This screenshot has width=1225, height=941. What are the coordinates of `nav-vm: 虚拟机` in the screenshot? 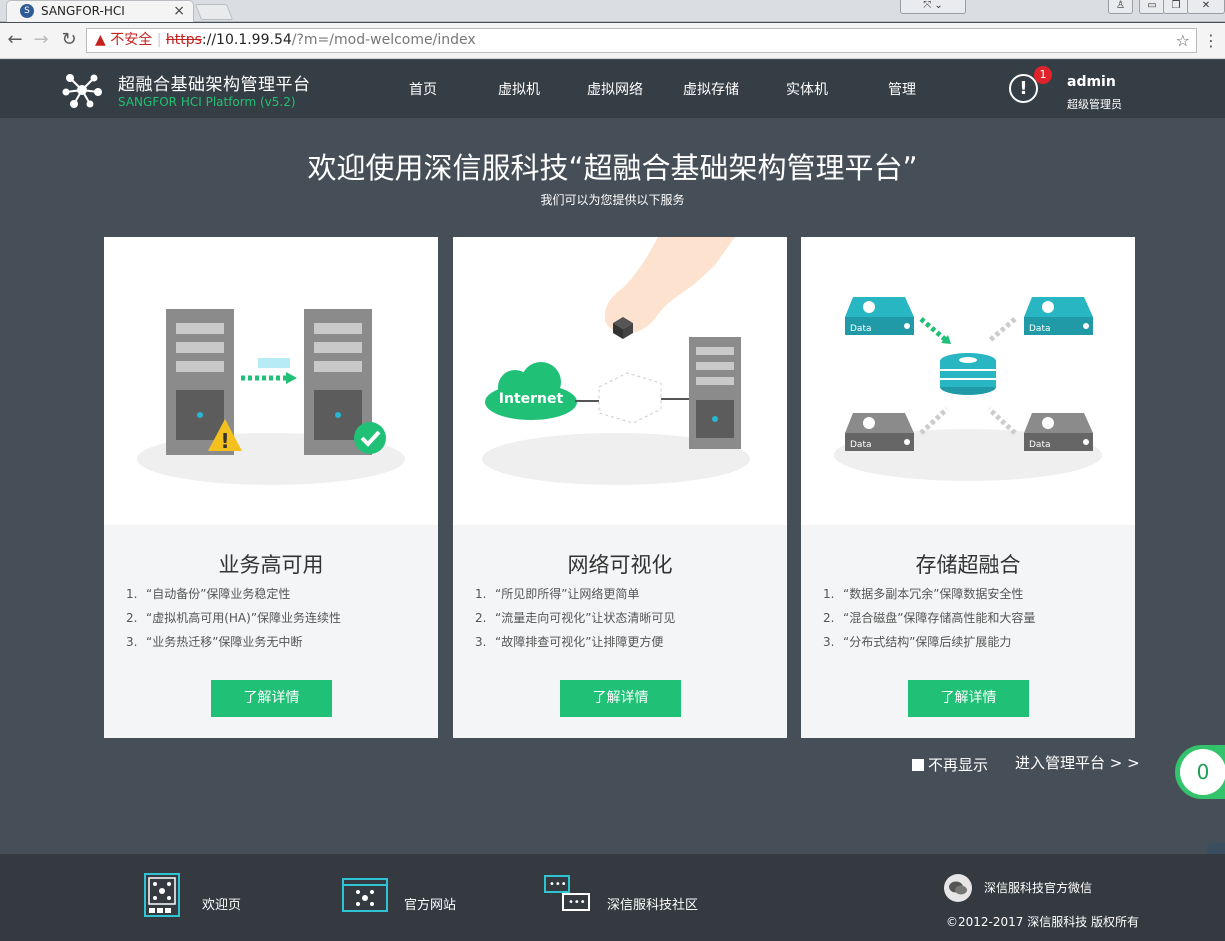 It's located at (519, 89).